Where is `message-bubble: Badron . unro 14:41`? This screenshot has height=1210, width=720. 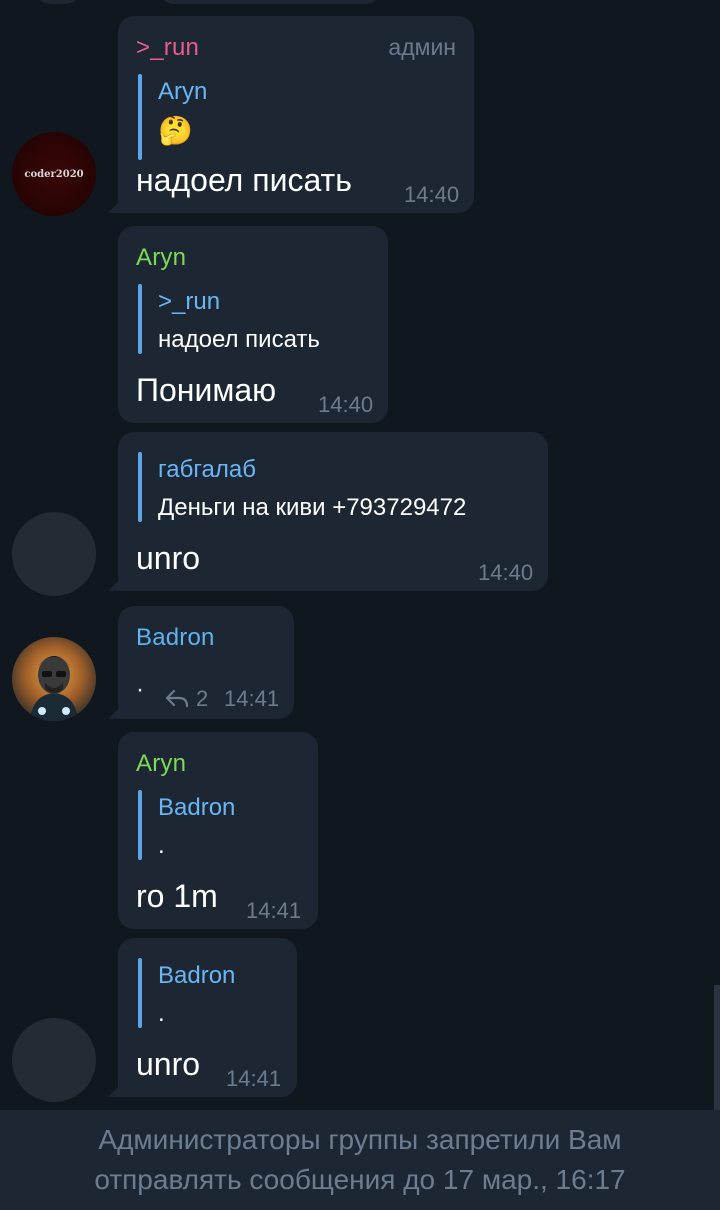
message-bubble: Badron . unro 14:41 is located at coordinates (202, 1017).